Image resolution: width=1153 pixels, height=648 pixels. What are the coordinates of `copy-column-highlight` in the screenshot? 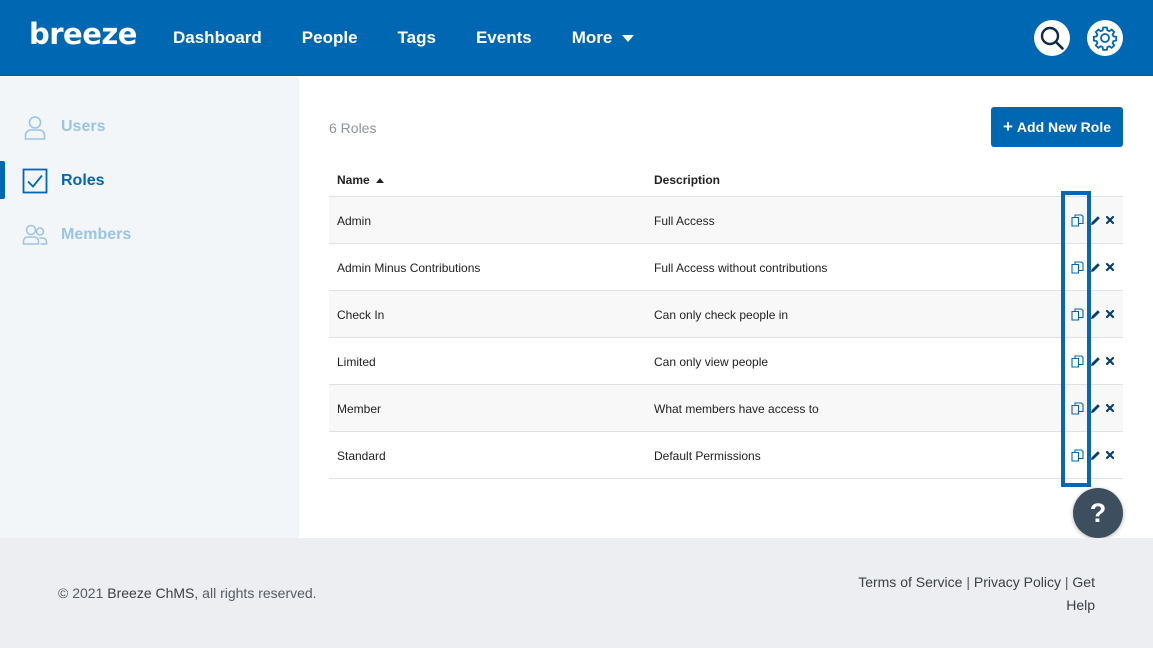 It's located at (1076, 339).